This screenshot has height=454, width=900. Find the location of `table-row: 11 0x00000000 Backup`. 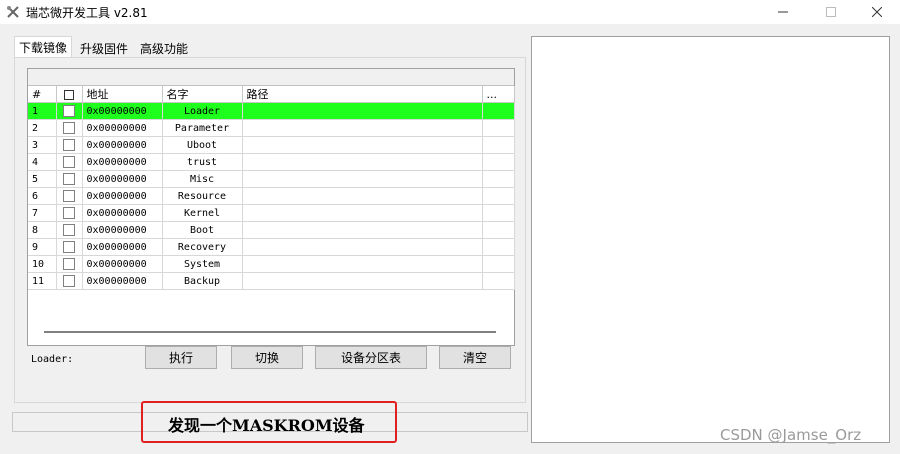

table-row: 11 0x00000000 Backup is located at coordinates (271, 281).